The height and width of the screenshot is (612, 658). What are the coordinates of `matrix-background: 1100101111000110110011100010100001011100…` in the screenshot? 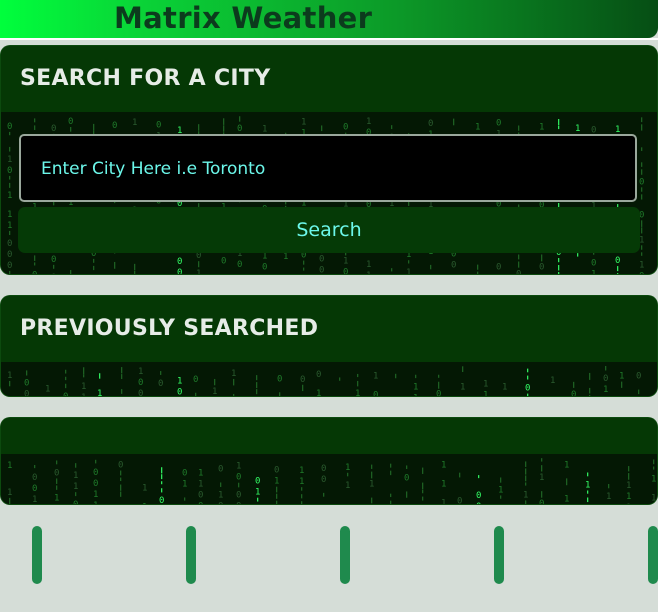 It's located at (329, 479).